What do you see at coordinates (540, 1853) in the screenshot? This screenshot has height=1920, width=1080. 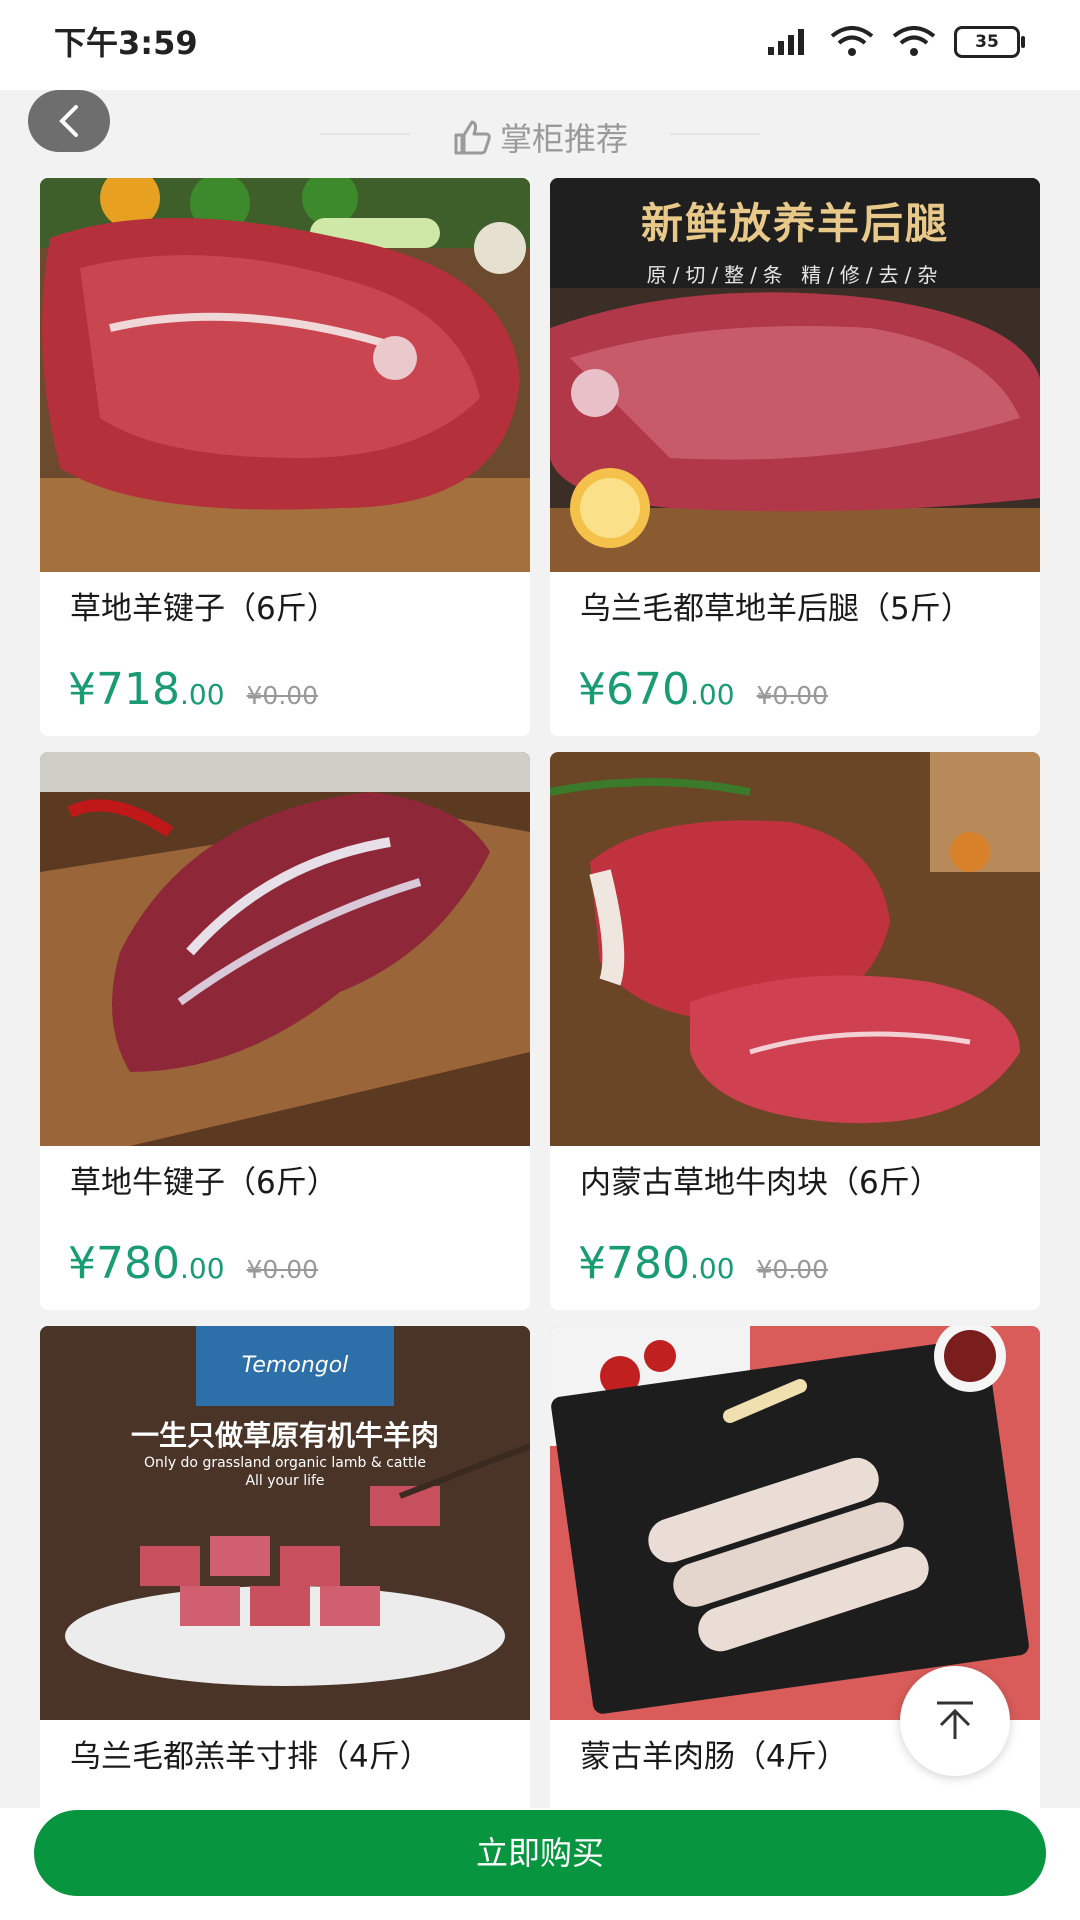 I see `buy-now-button: 立即购买` at bounding box center [540, 1853].